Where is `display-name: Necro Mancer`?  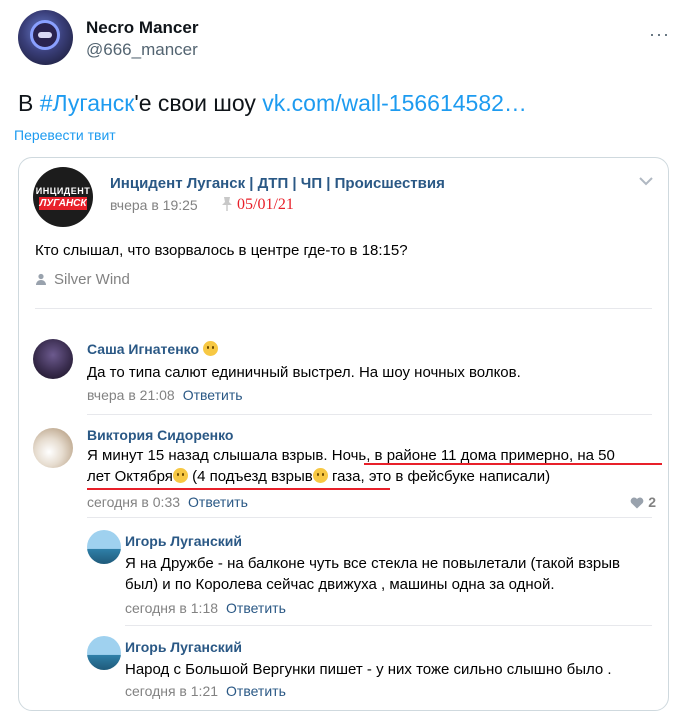 display-name: Necro Mancer is located at coordinates (142, 28).